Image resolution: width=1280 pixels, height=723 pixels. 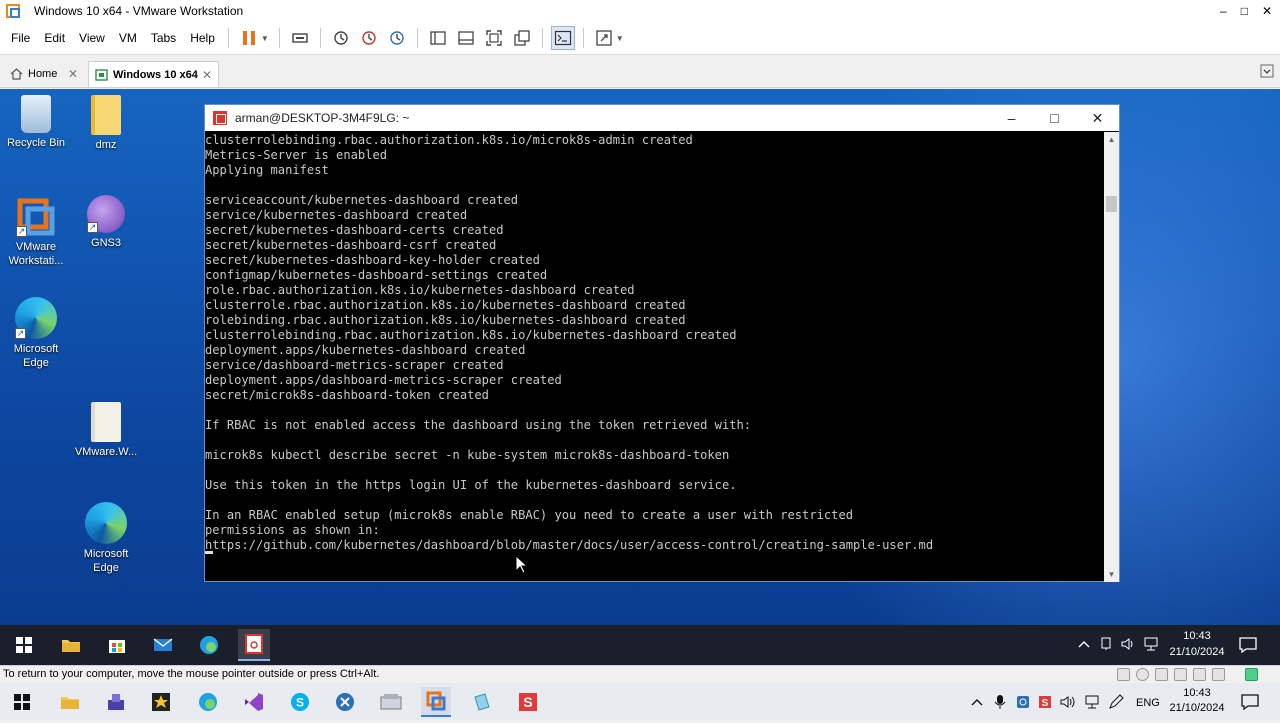 I want to click on skype-icon: S, so click(x=300, y=702).